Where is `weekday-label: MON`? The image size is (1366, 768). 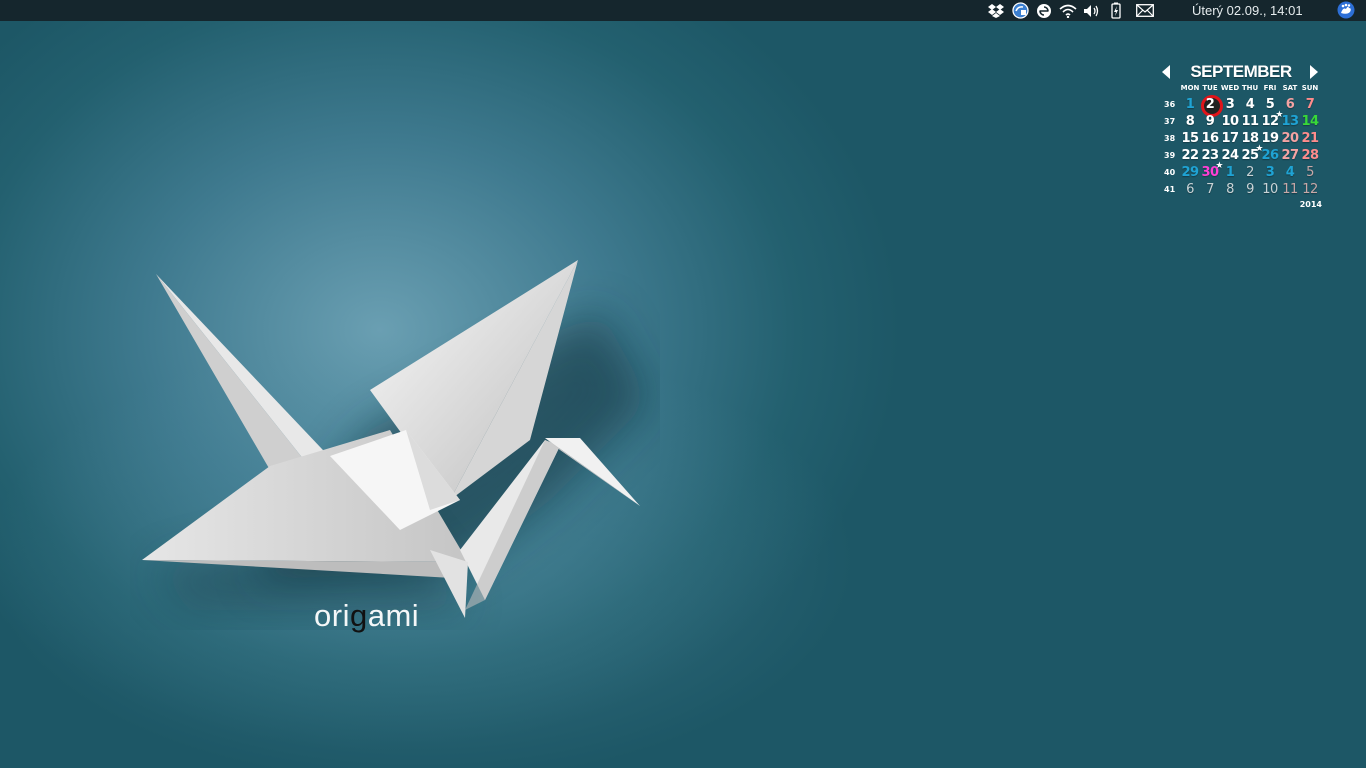
weekday-label: MON is located at coordinates (1190, 88).